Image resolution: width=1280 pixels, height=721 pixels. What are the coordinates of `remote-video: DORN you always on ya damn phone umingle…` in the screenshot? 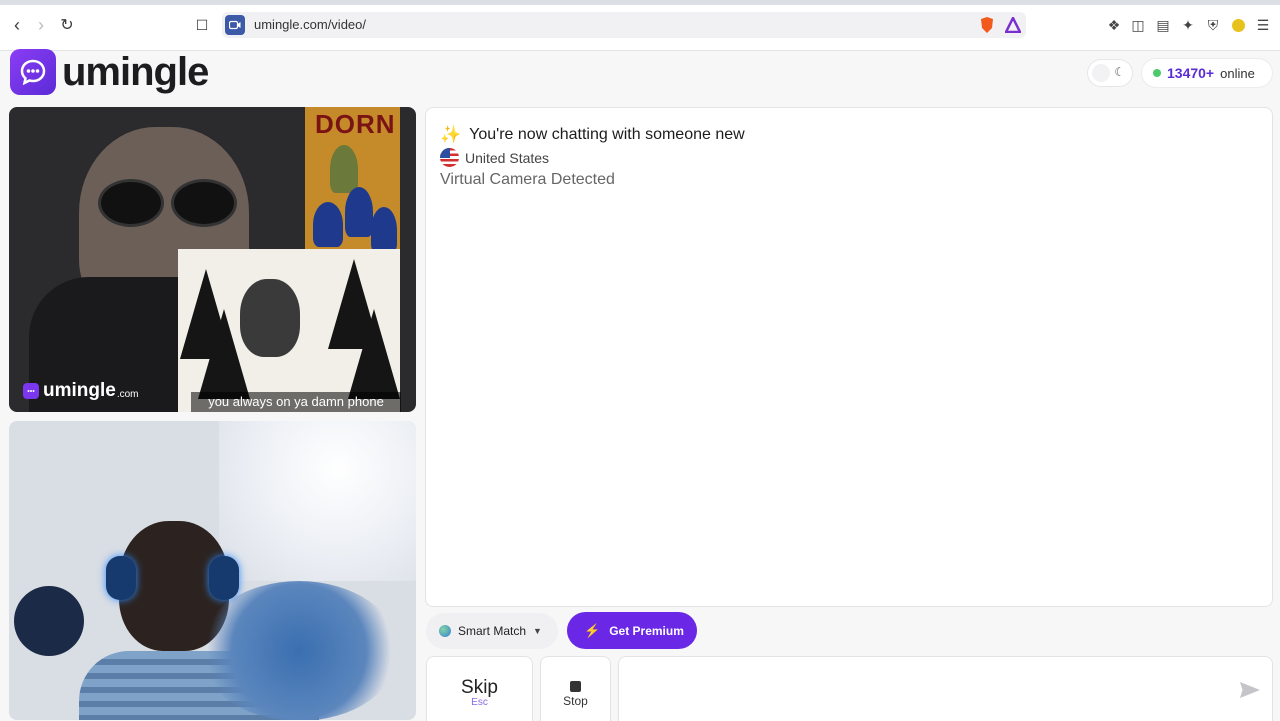 It's located at (212, 259).